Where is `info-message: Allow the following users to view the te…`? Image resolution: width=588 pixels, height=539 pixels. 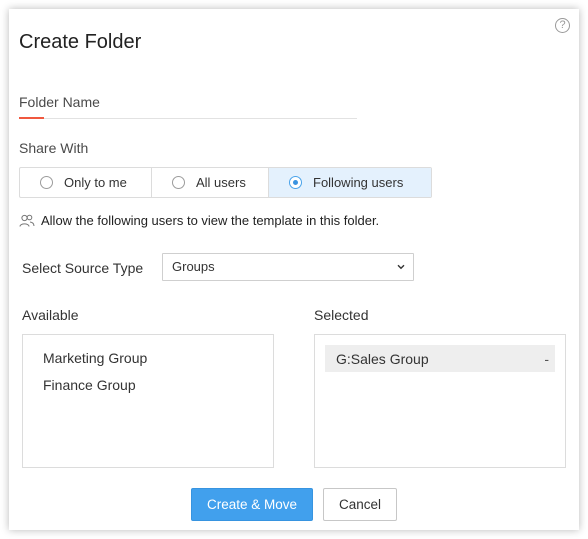
info-message: Allow the following users to view the te… is located at coordinates (199, 220).